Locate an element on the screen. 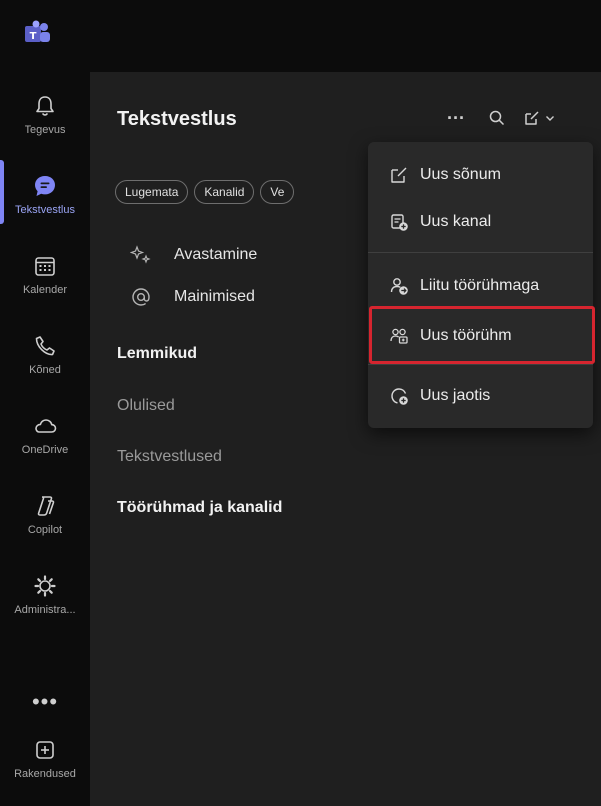  section-chats: Tekstvestlused is located at coordinates (169, 457).